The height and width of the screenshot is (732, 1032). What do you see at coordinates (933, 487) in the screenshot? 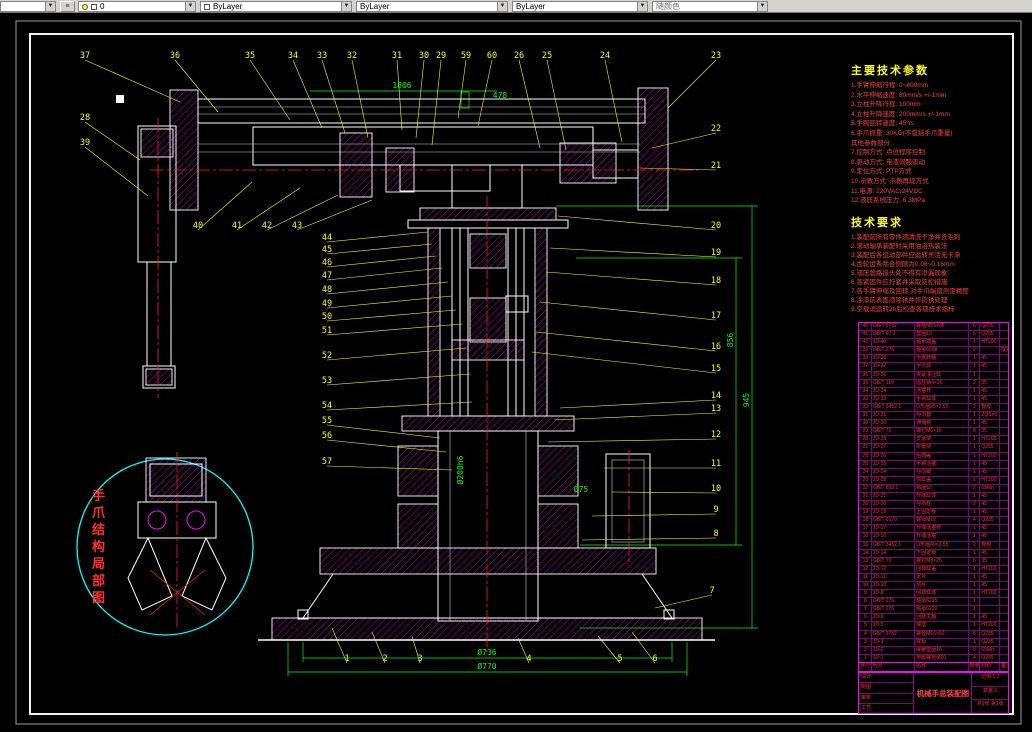
I see `bom-row-21: 22 GB/T 893.1 挡圈52 2 65Mn` at bounding box center [933, 487].